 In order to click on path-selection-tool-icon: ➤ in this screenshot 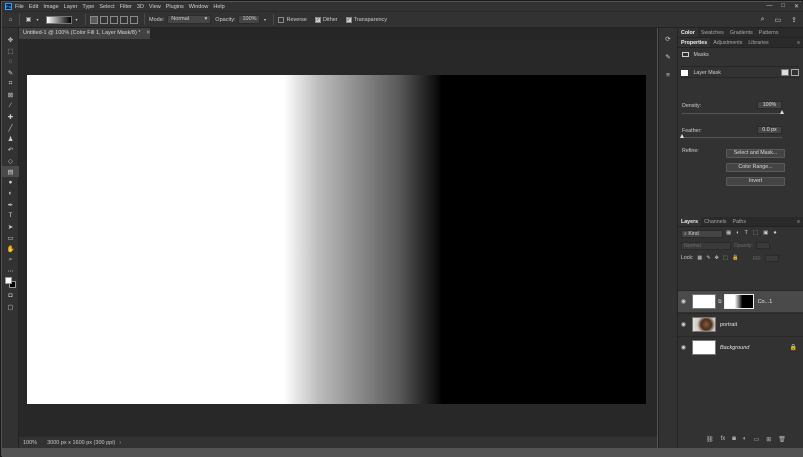, I will do `click(10, 226)`.